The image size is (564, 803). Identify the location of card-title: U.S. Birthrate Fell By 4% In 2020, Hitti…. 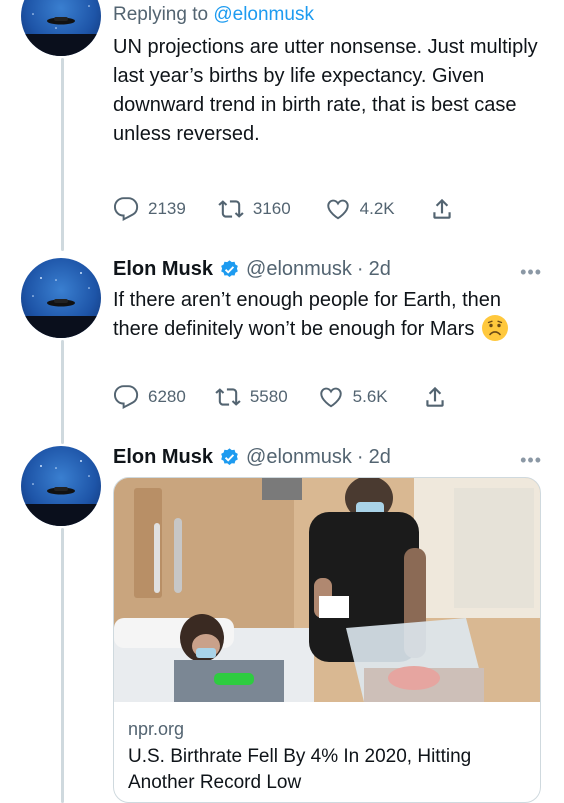
(327, 770).